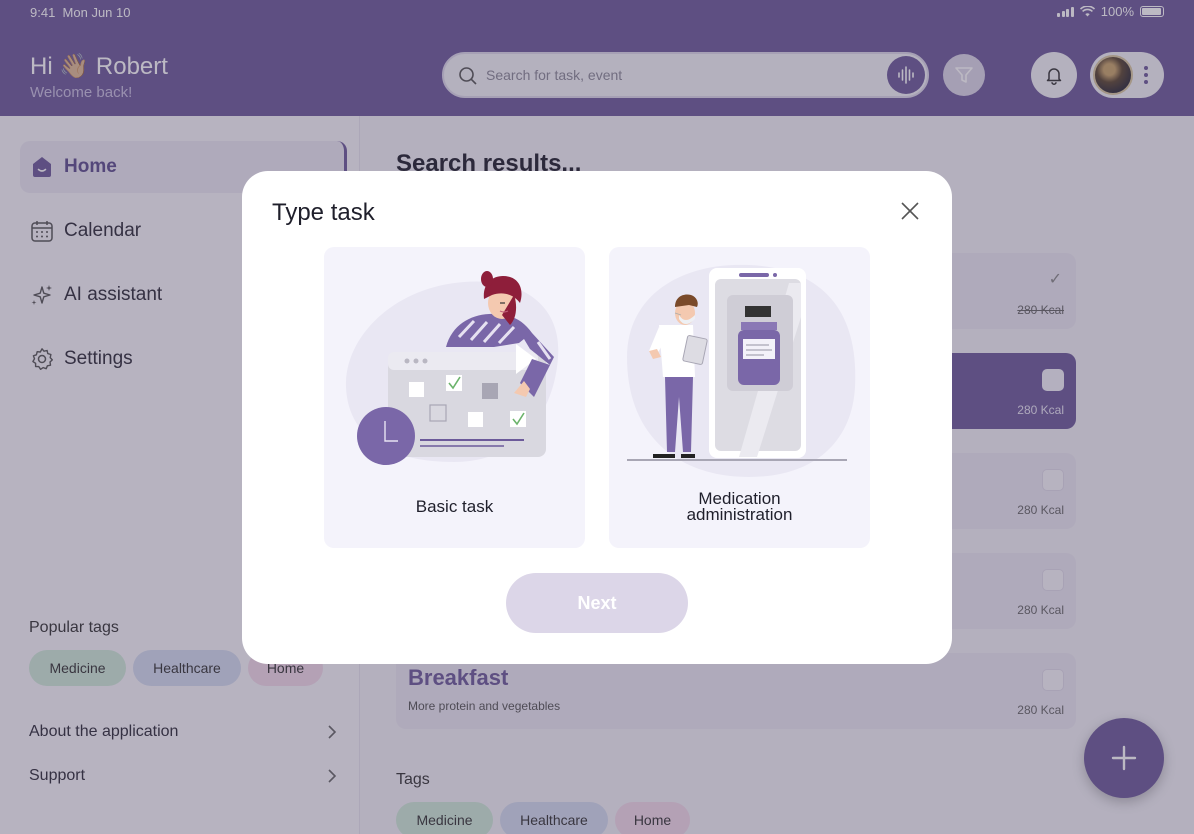  I want to click on option-basic-task: Basic task, so click(454, 397).